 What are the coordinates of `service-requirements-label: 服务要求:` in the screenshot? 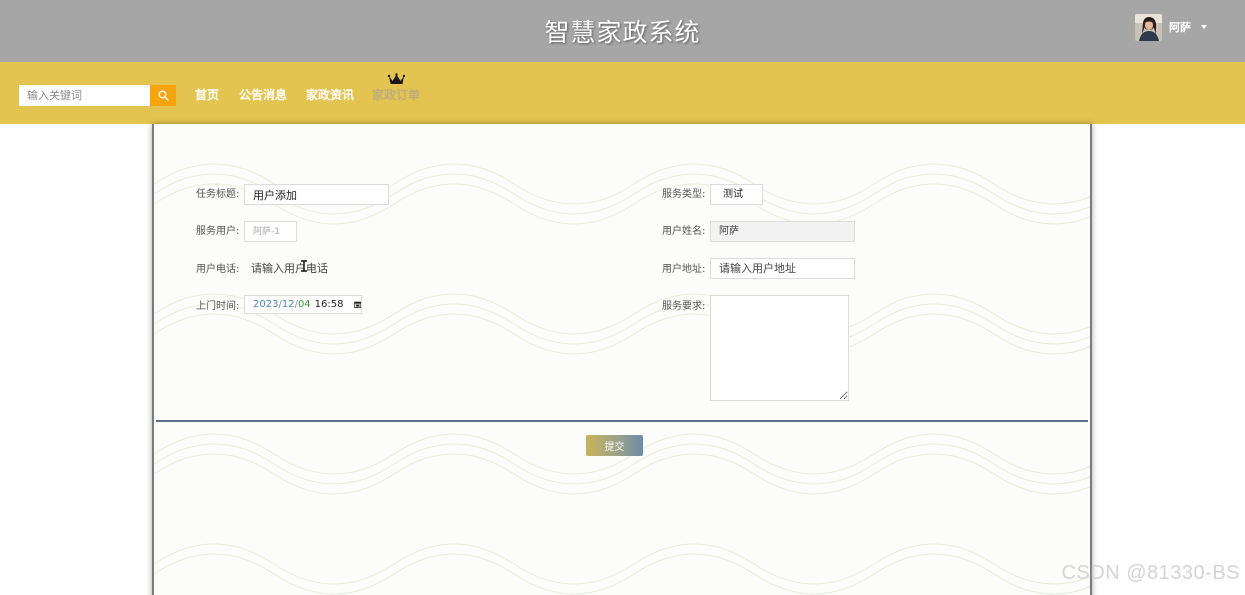 It's located at (684, 306).